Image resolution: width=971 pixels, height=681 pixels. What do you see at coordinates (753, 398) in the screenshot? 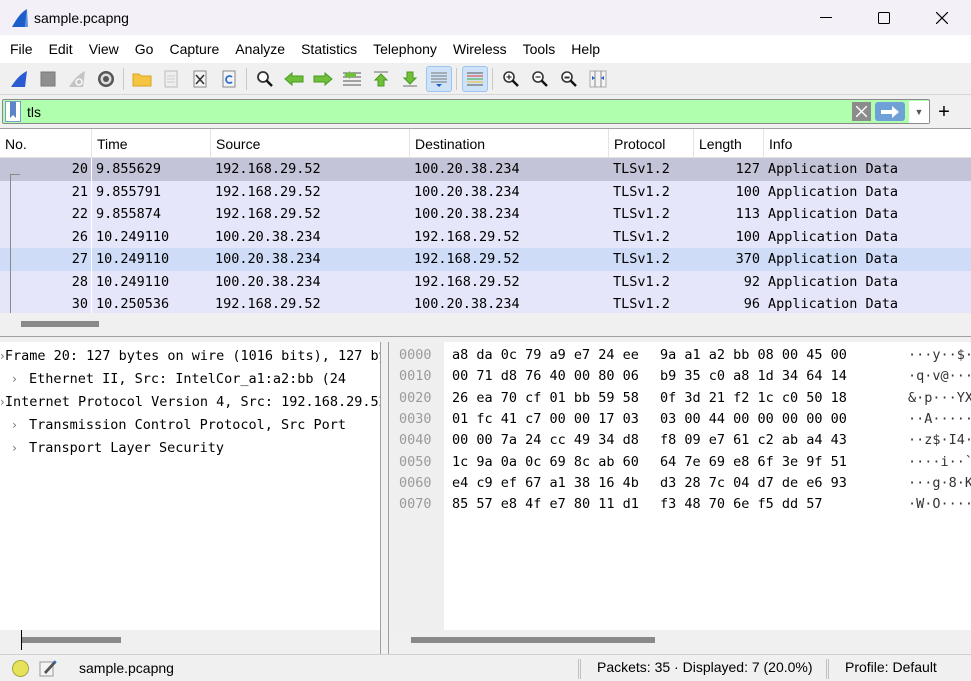
I see `hex-bytes-second: 0f 3d 21 f2 1c c0 50 18` at bounding box center [753, 398].